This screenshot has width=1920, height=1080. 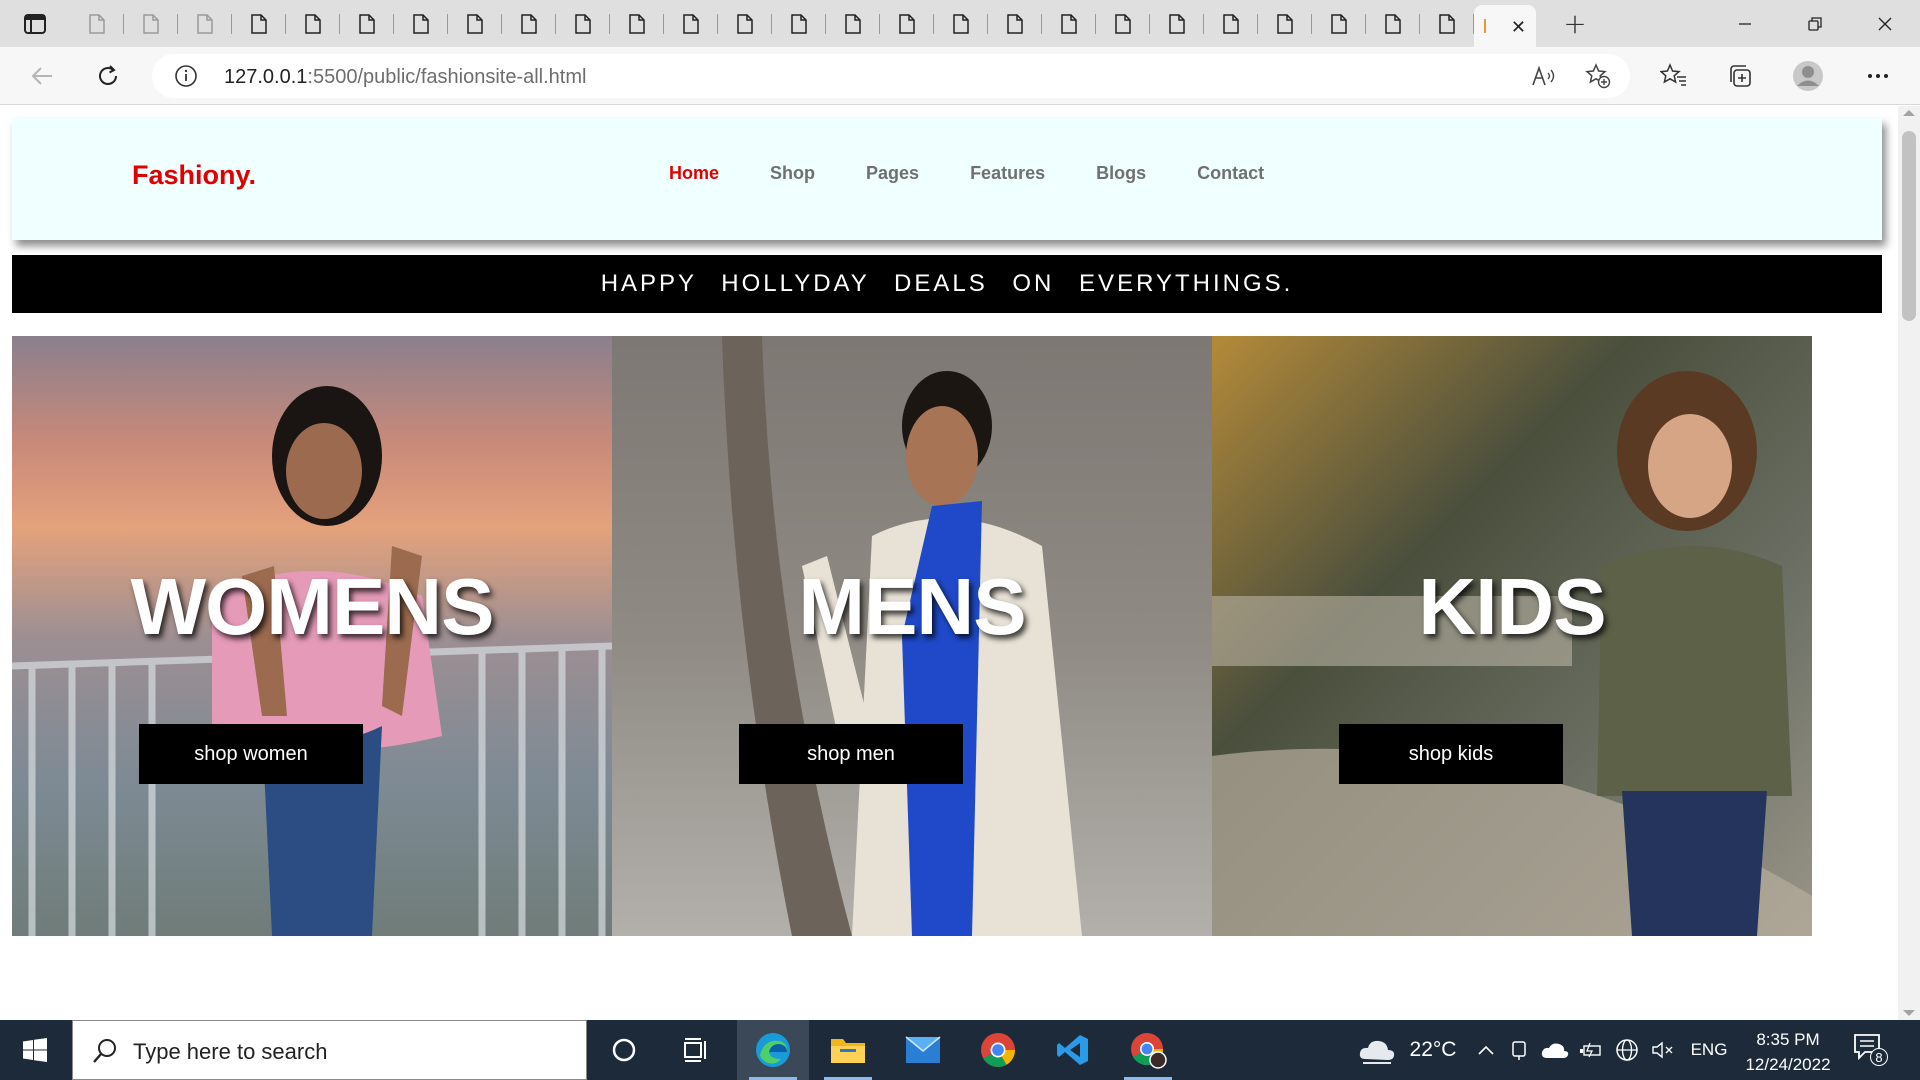 What do you see at coordinates (892, 173) in the screenshot?
I see `nav-link-pages: Pages` at bounding box center [892, 173].